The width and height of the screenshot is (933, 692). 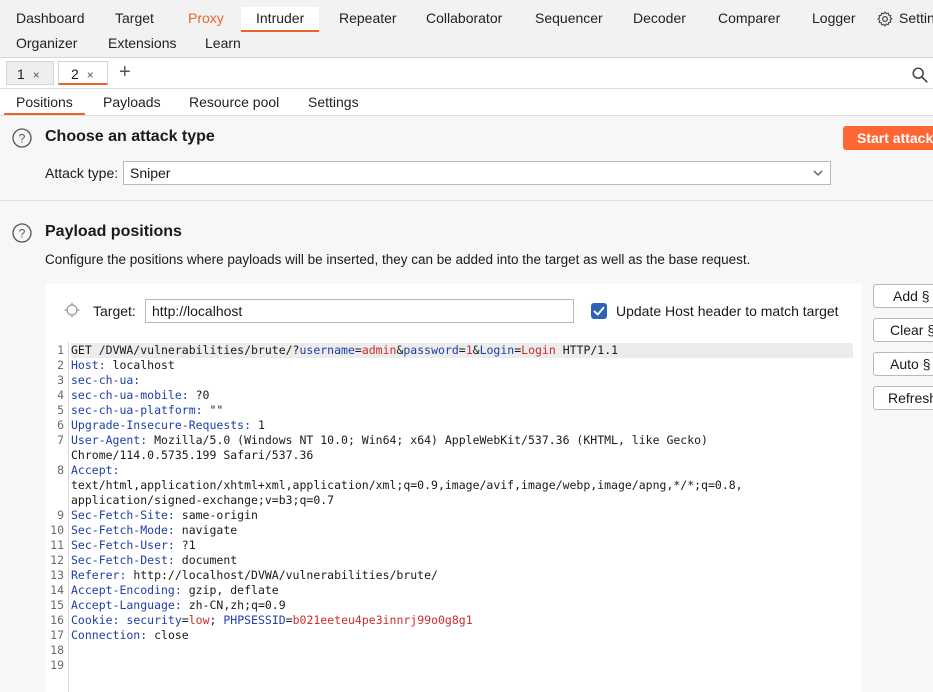 I want to click on instance-tab-1: 1 ×, so click(x=30, y=73).